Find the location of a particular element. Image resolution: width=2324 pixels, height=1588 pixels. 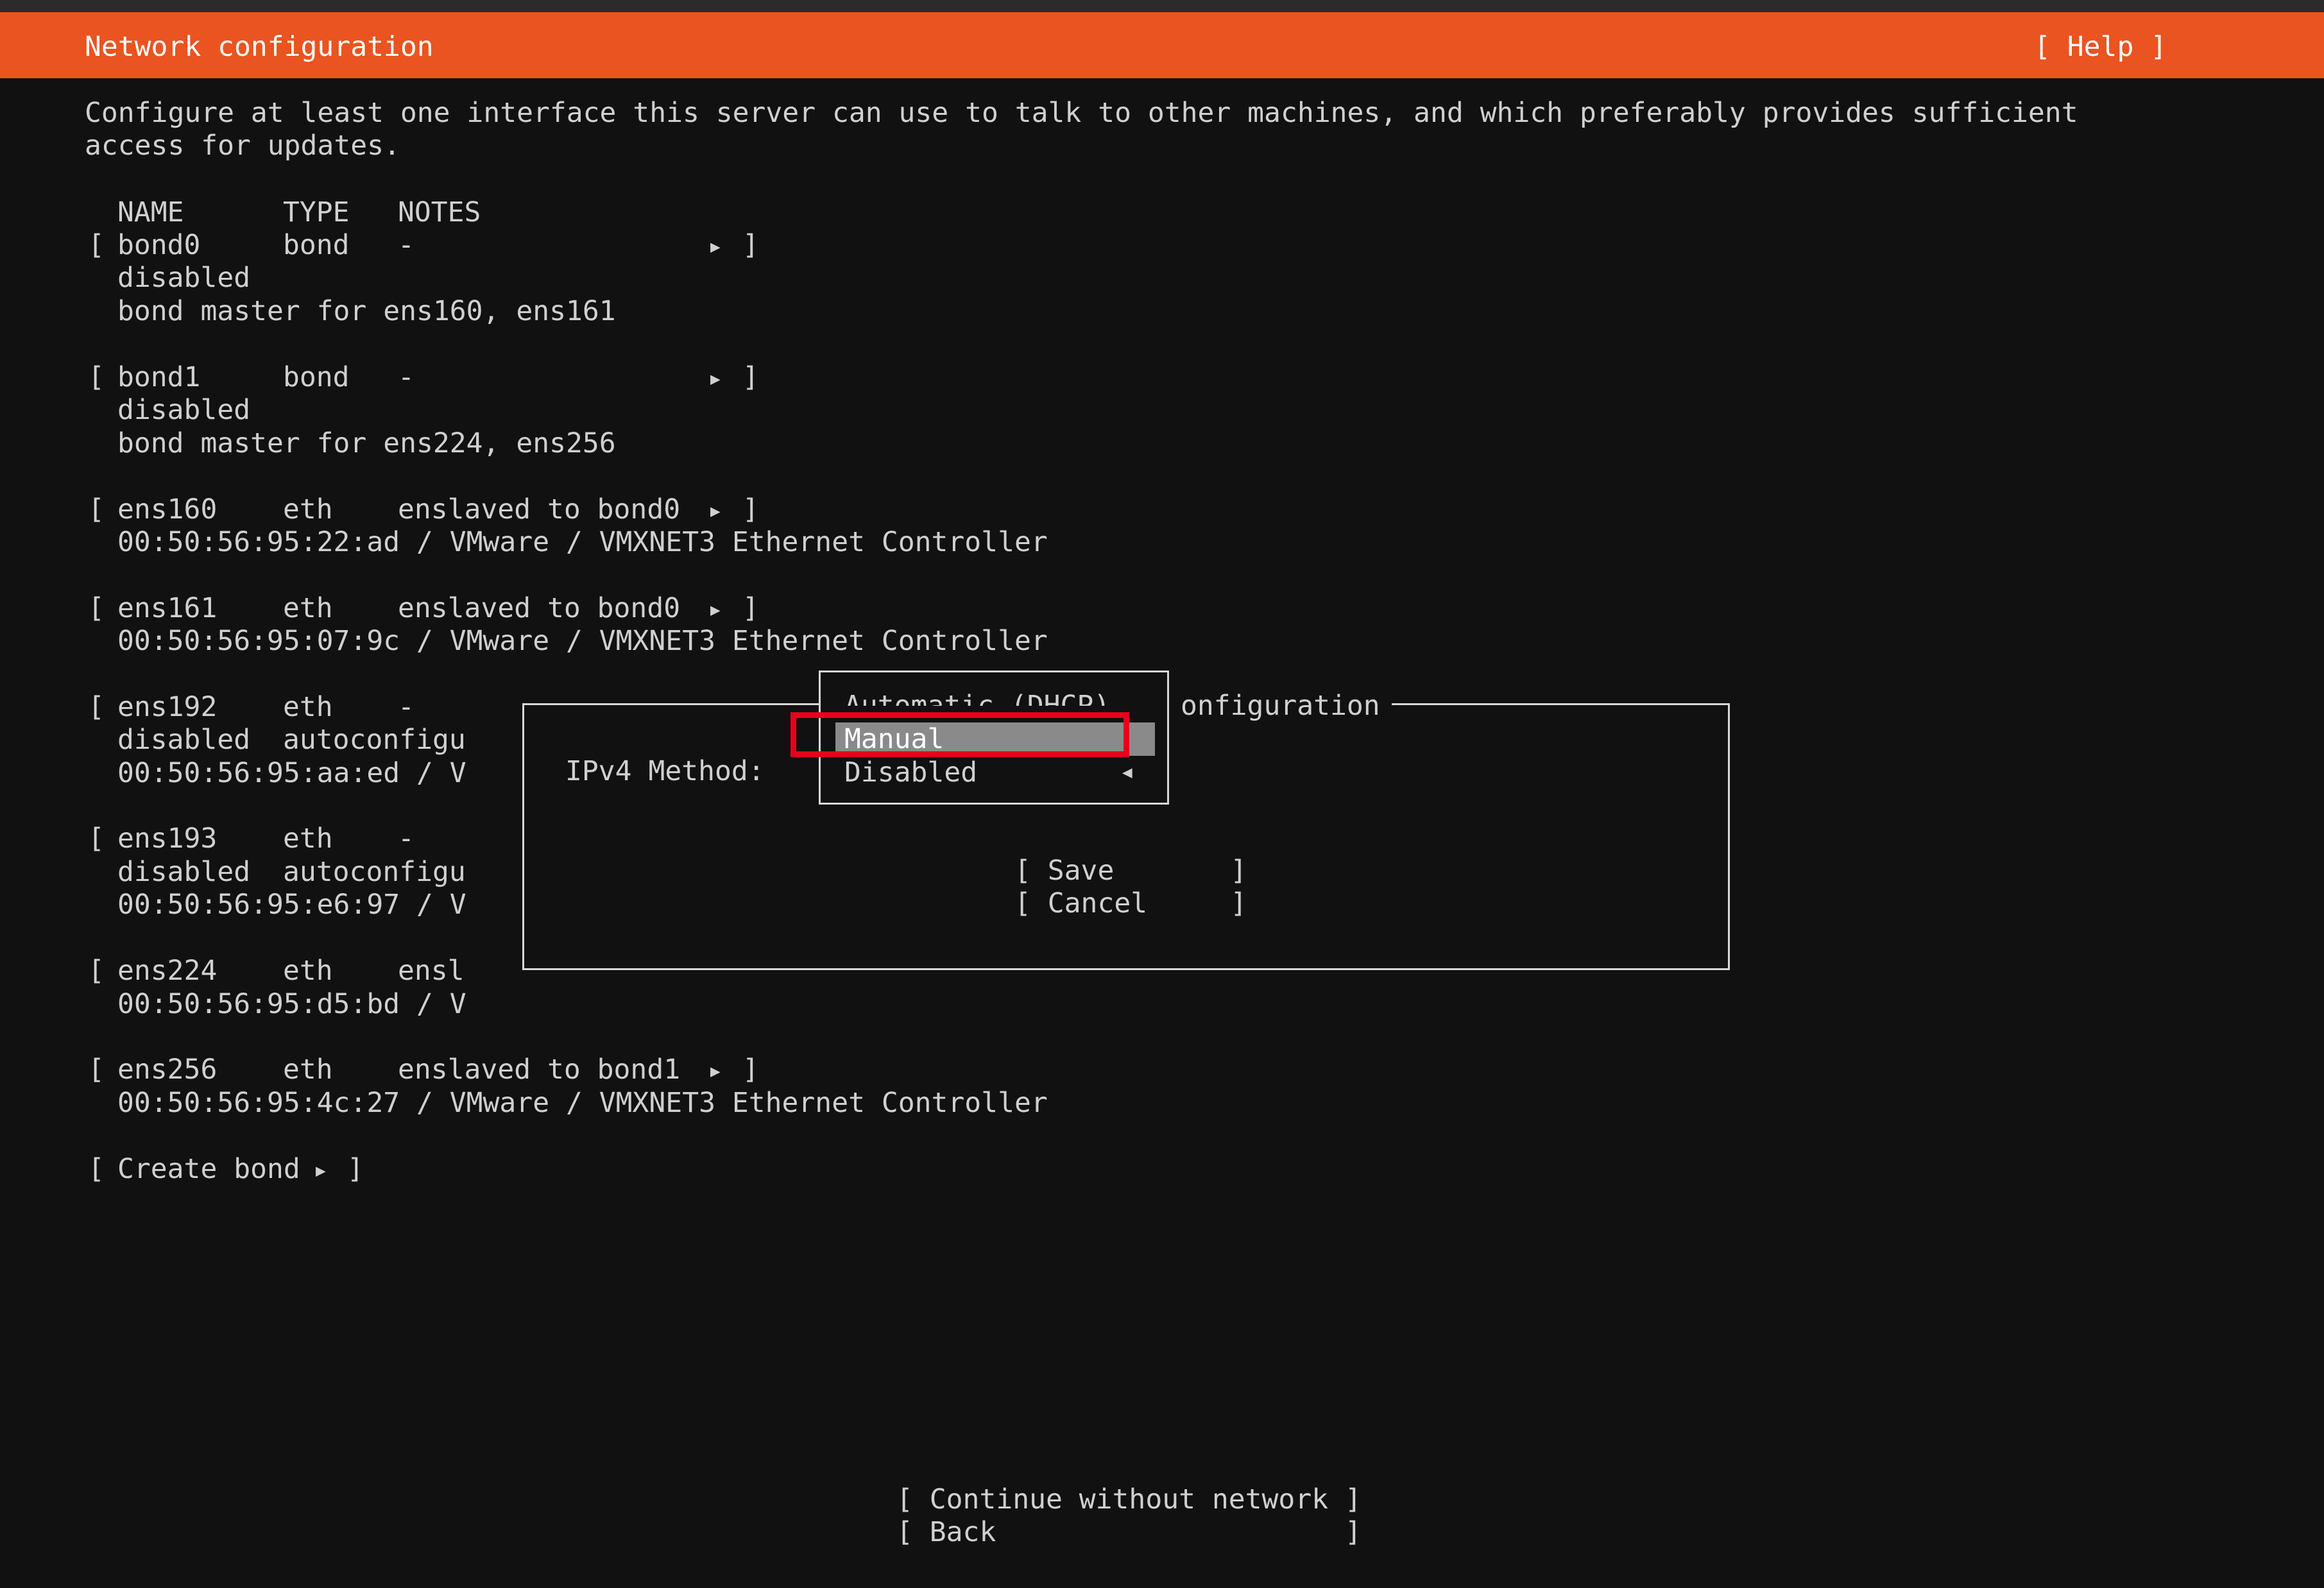

interface-detail: bond master for ens224, ens256 is located at coordinates (366, 443).